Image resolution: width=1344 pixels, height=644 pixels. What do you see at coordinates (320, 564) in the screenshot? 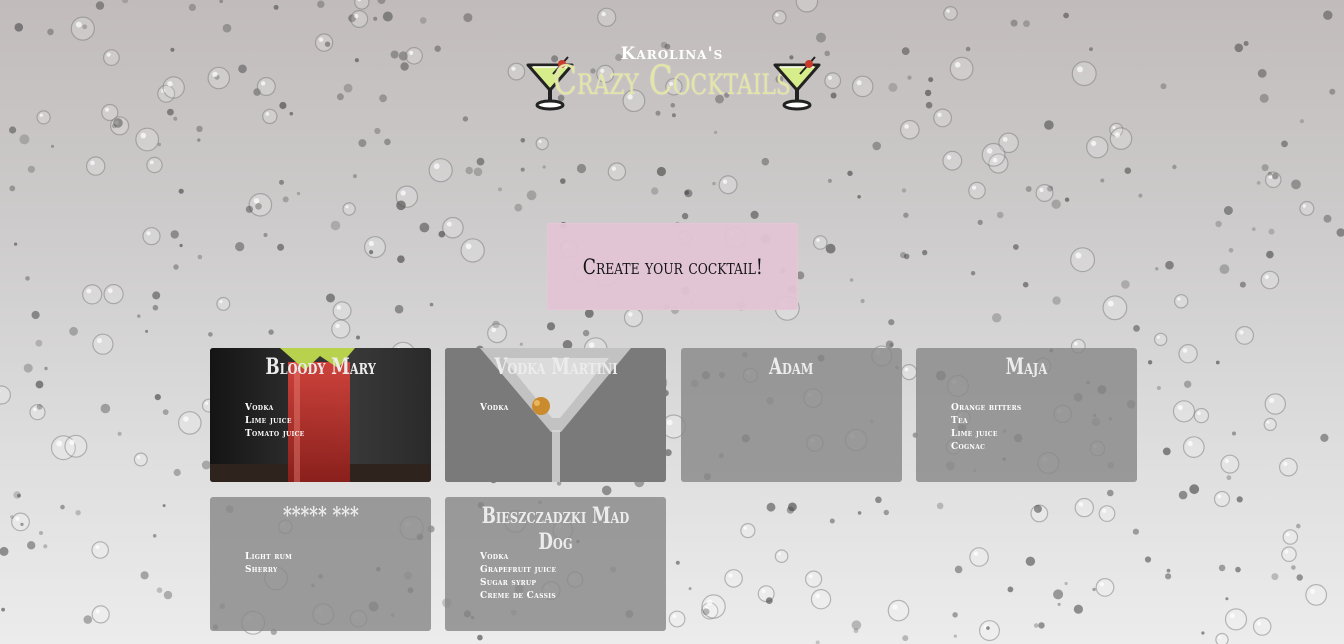
I see `cocktail-card-censored: ***** *** Light rum Sherry` at bounding box center [320, 564].